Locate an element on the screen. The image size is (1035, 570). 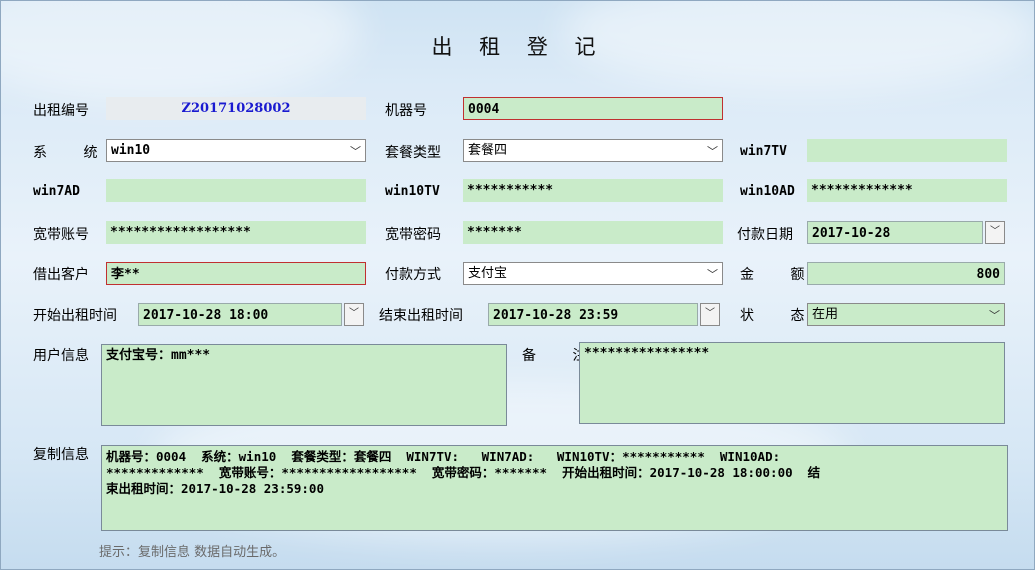
end-time-input: 2017-10-28 23:59 is located at coordinates (593, 314).